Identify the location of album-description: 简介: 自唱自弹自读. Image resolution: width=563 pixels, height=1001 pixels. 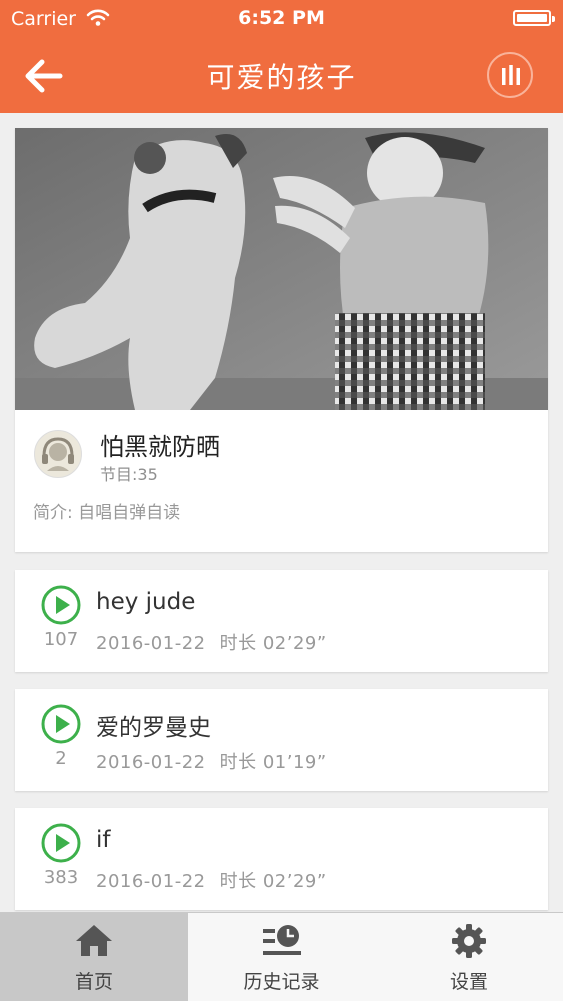
(107, 513).